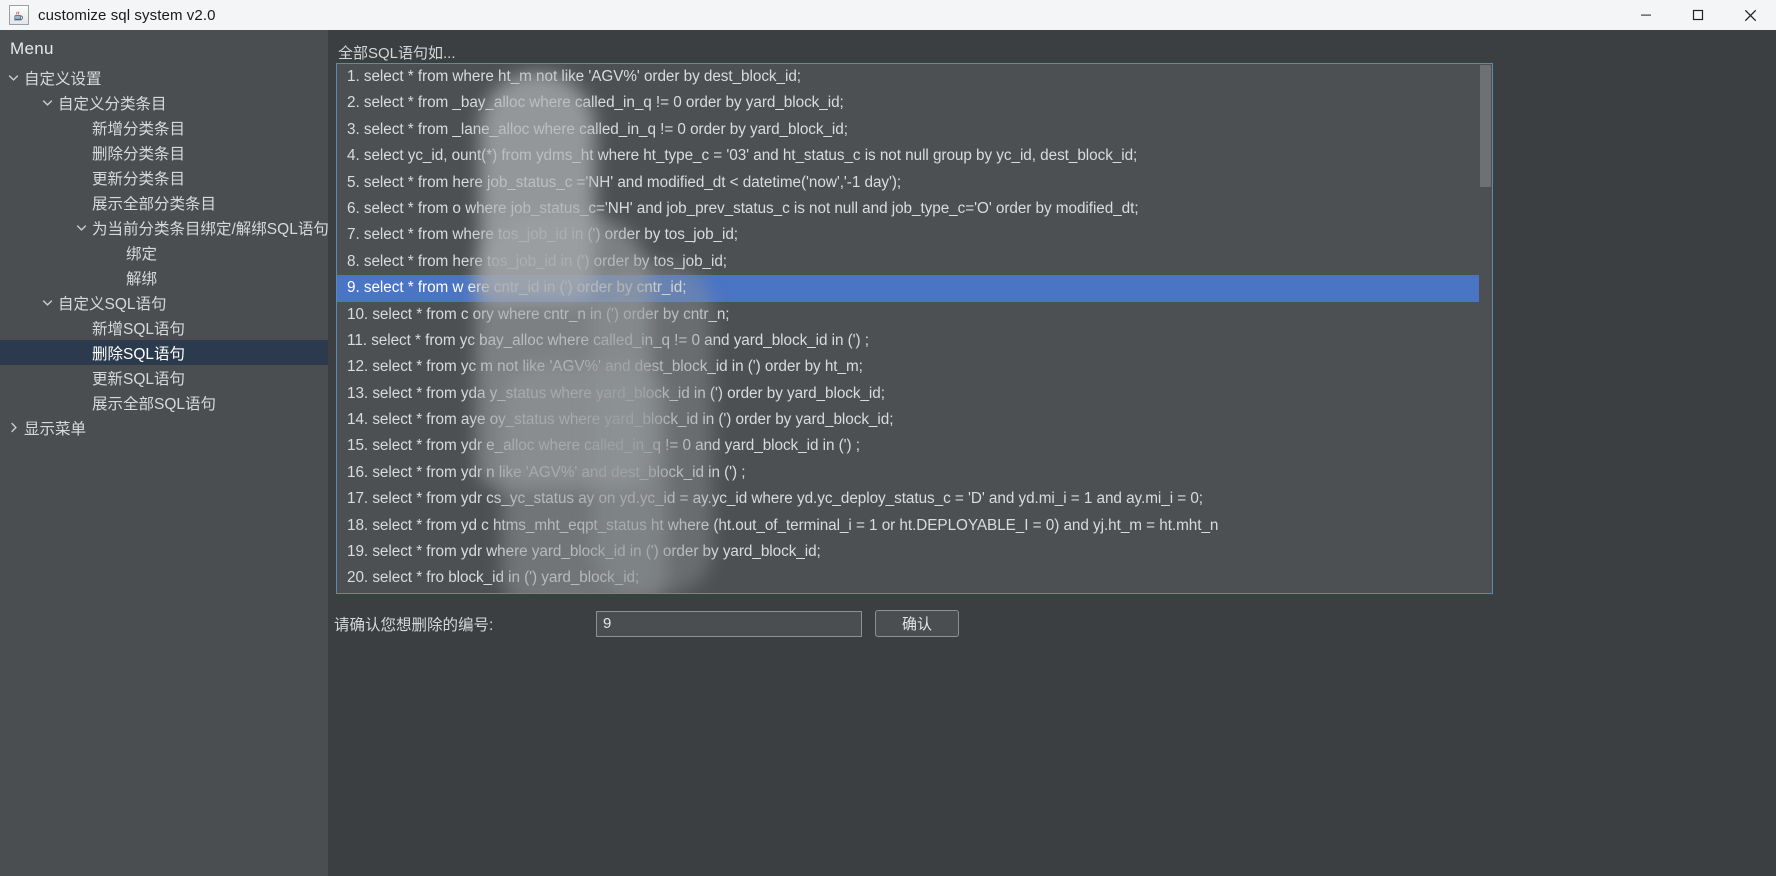 The height and width of the screenshot is (876, 1776). Describe the element at coordinates (1750, 15) in the screenshot. I see `close-button` at that location.